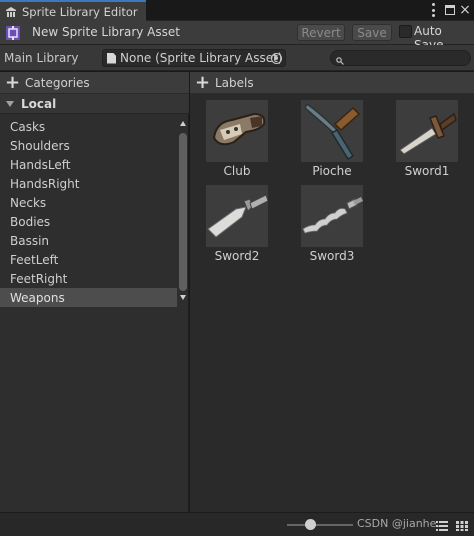  I want to click on category-item: Necks, so click(88, 202).